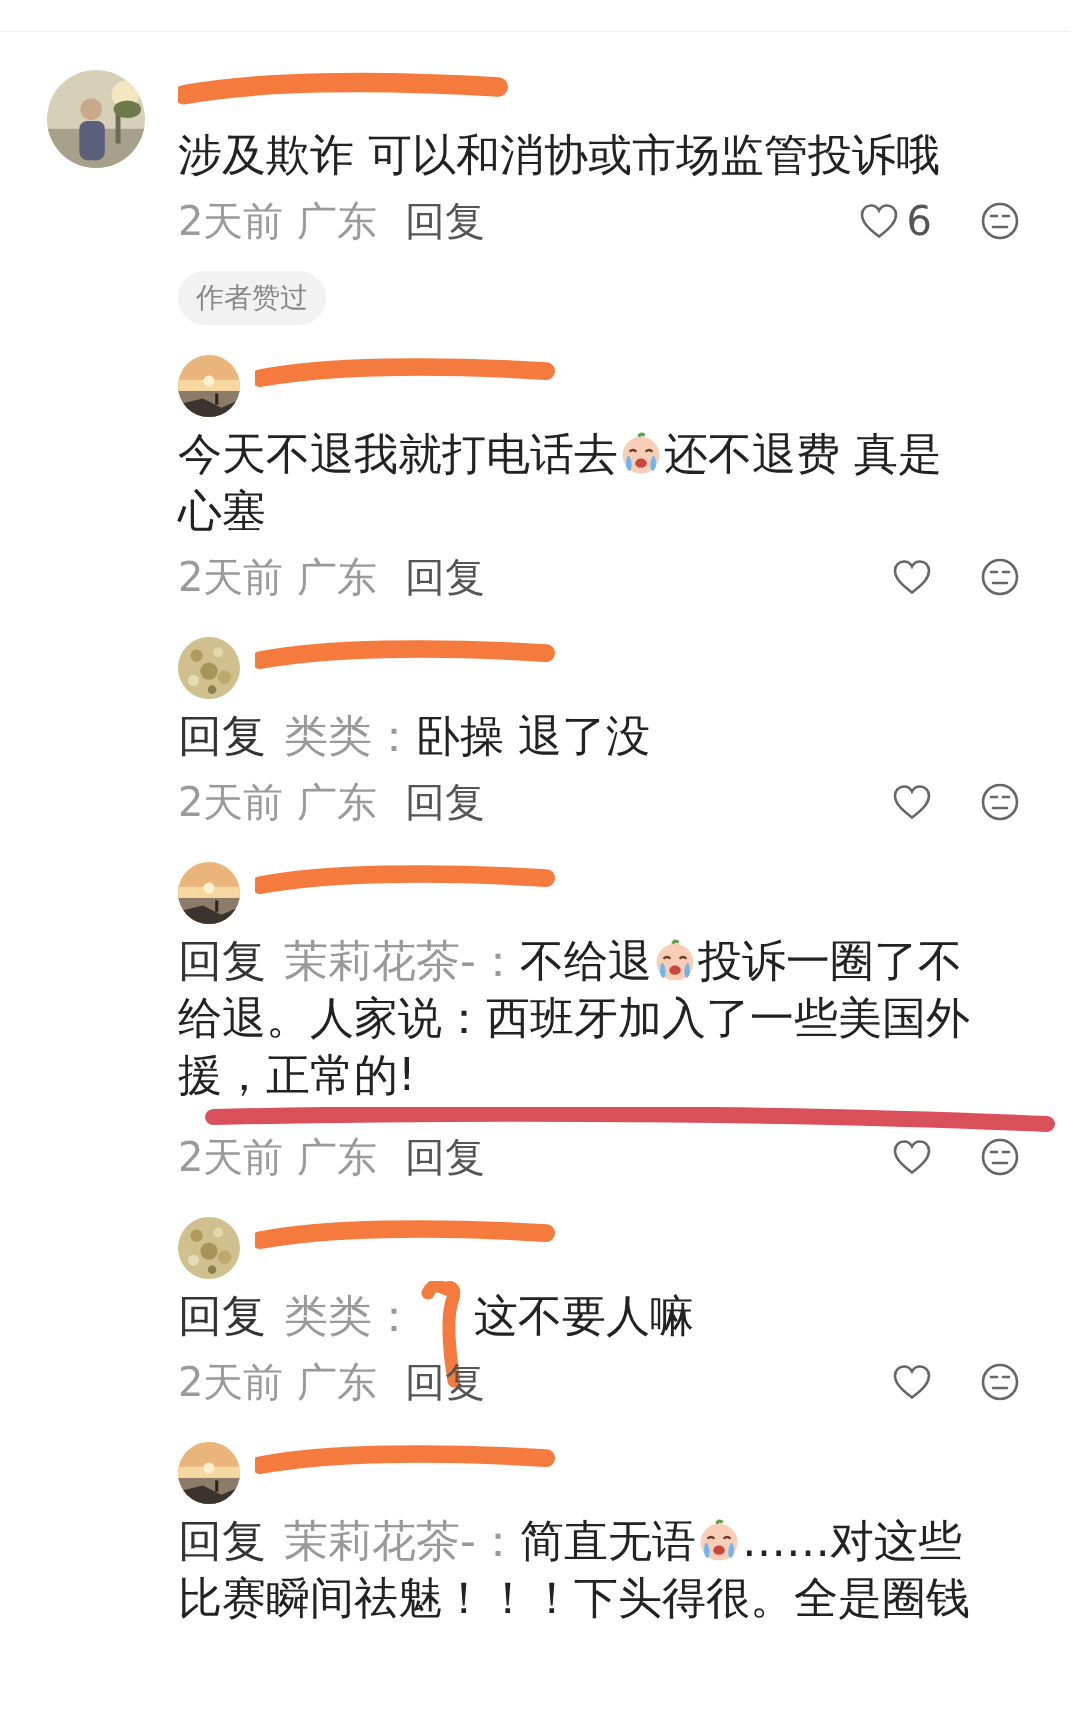 This screenshot has width=1080, height=1723. Describe the element at coordinates (803, 453) in the screenshot. I see `comment-text: 还不退费 真是` at that location.